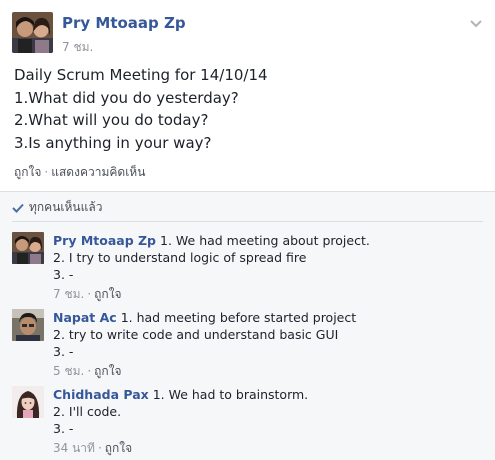 This screenshot has width=495, height=460. I want to click on post-line: 3.Is anything in your way?, so click(113, 142).